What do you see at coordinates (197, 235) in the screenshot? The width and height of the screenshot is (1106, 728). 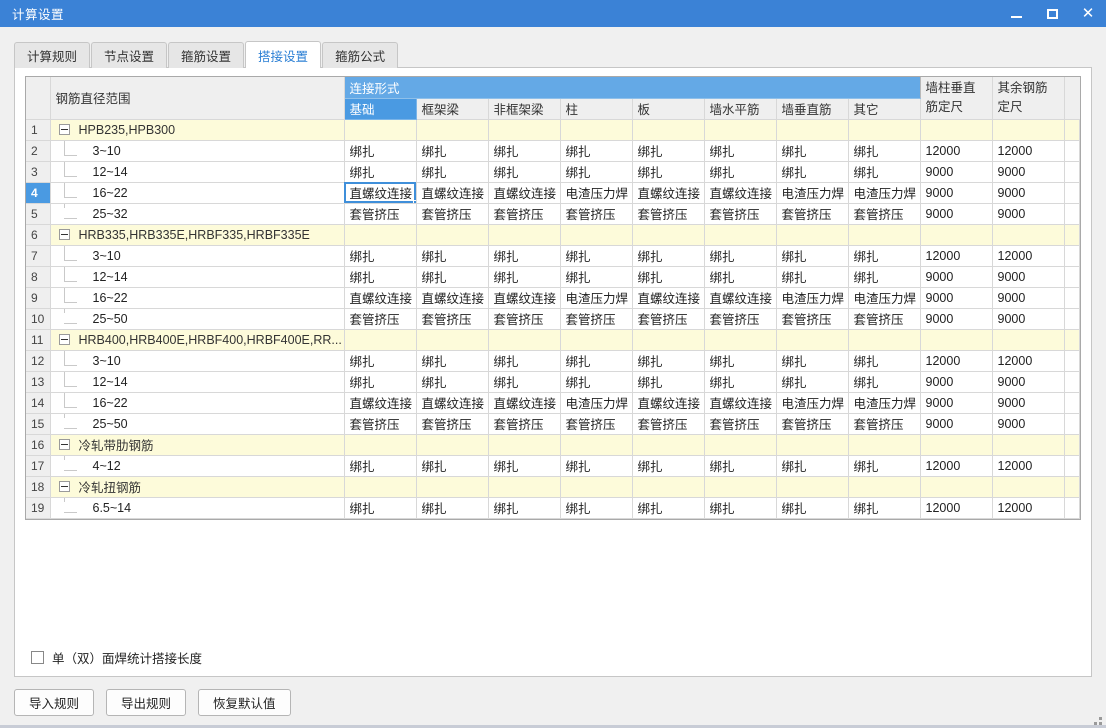 I see `rebar-diameter-range-cell: HRB335,HRB335E,HRBF335,HRBF335E` at bounding box center [197, 235].